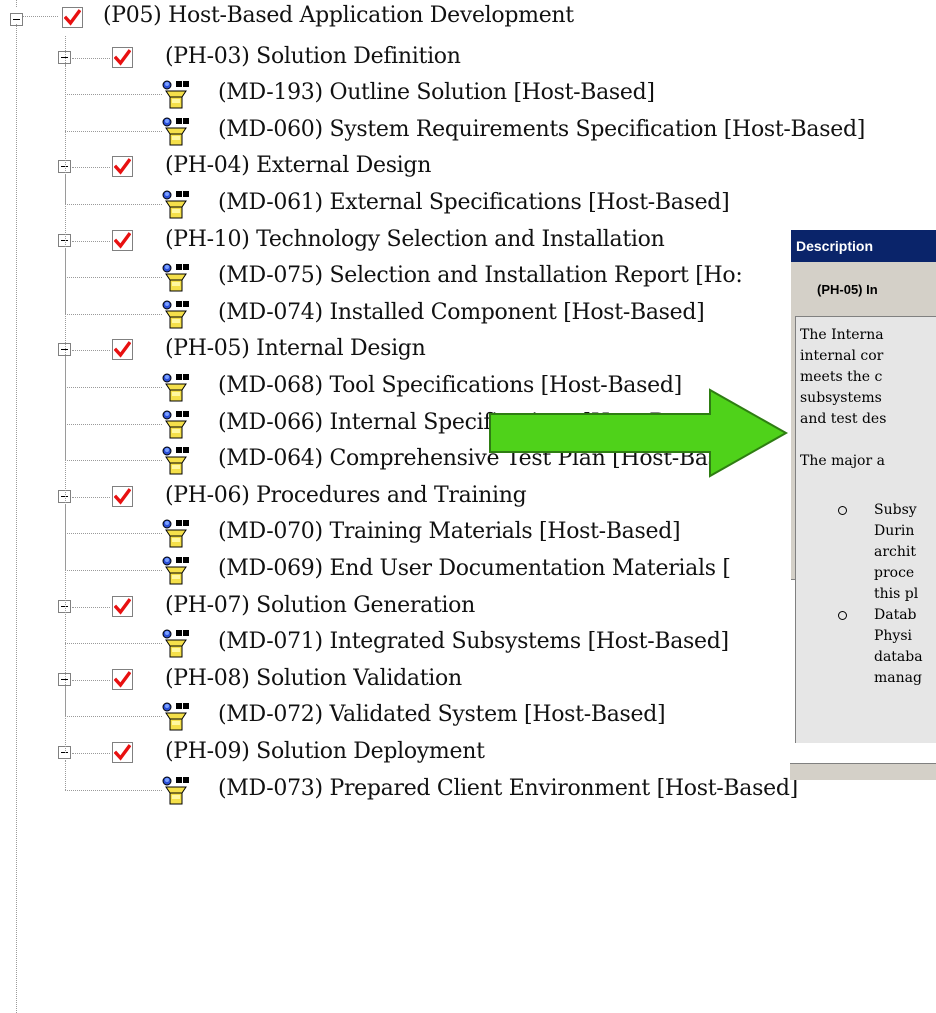 The image size is (936, 1013). Describe the element at coordinates (842, 335) in the screenshot. I see `description-line: The Interna` at that location.